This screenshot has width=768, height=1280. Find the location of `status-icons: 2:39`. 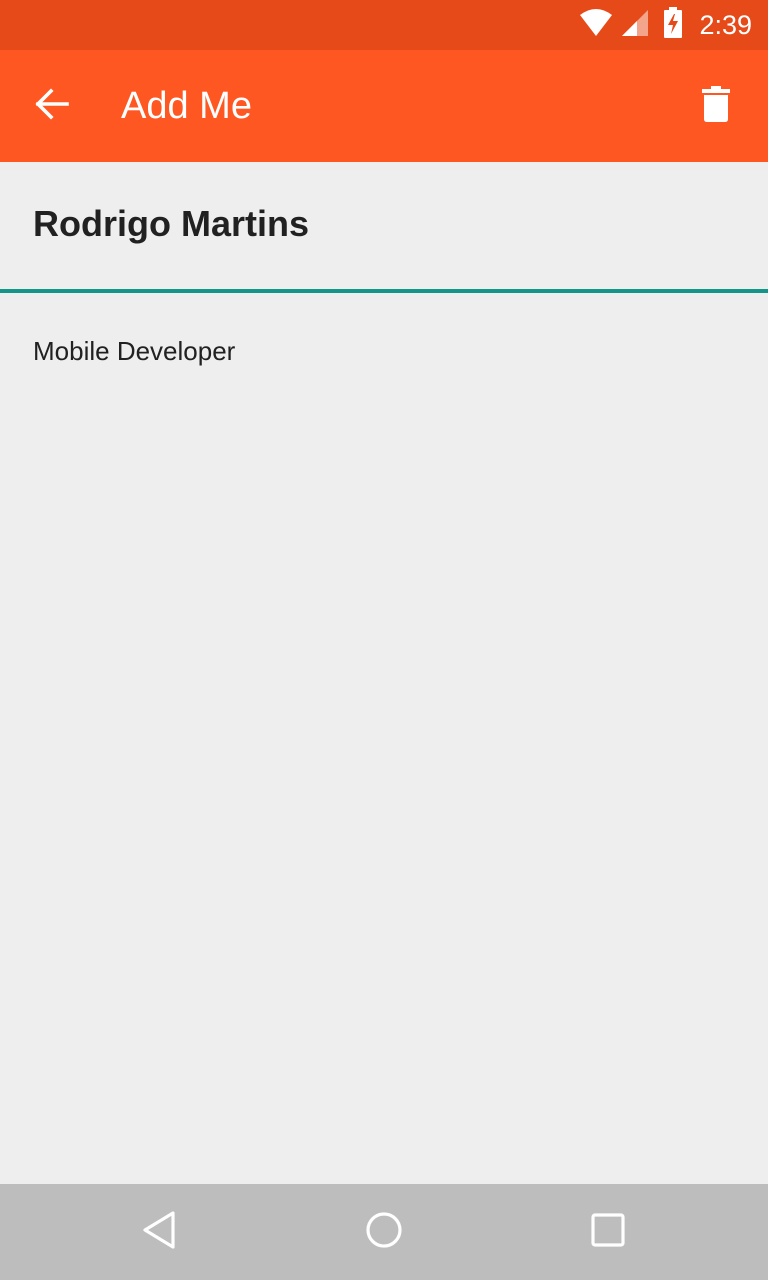

status-icons: 2:39 is located at coordinates (665, 25).